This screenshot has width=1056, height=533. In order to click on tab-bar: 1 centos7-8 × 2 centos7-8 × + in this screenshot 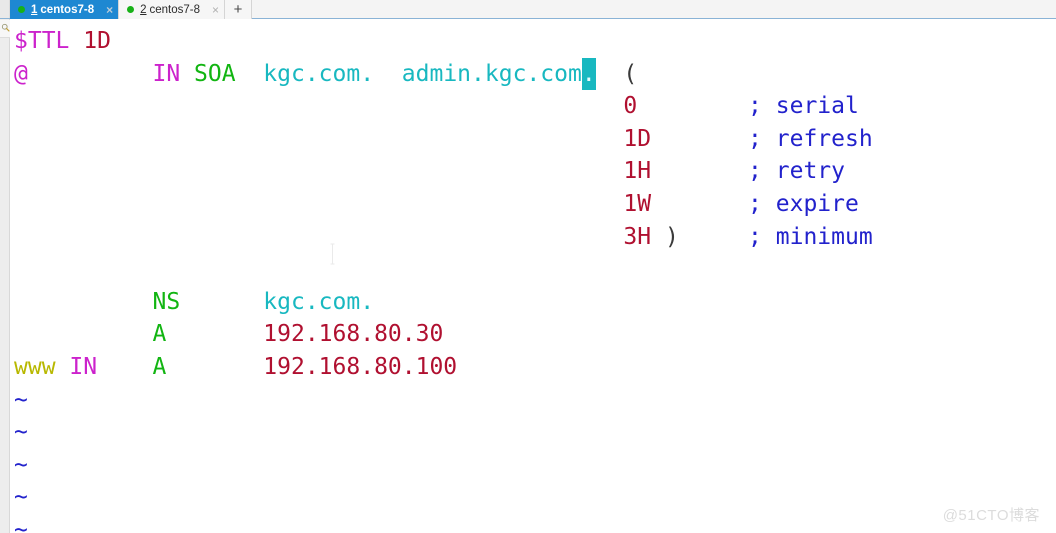, I will do `click(528, 9)`.